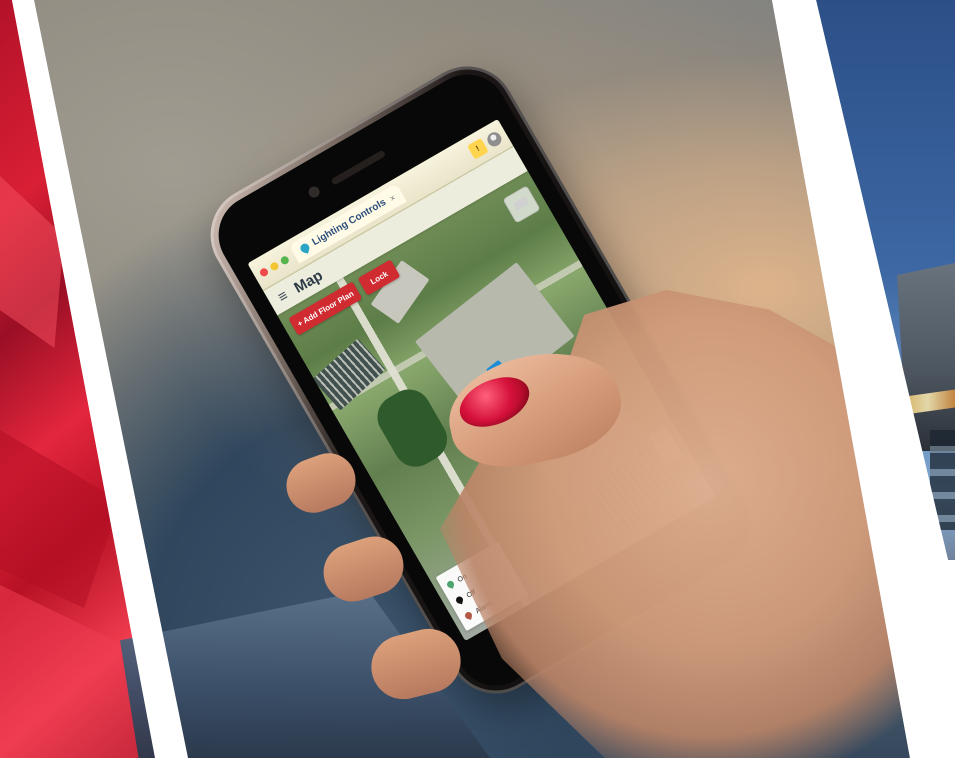  I want to click on minimize-dot-icon, so click(274, 266).